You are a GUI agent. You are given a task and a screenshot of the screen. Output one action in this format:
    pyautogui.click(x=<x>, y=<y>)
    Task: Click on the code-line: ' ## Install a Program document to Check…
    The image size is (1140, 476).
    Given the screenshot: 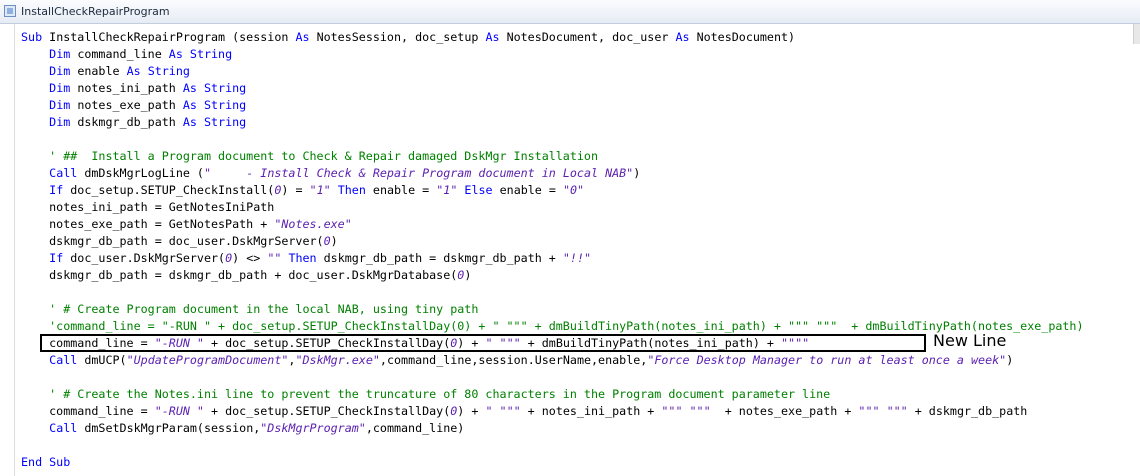 What is the action you would take?
    pyautogui.click(x=309, y=156)
    